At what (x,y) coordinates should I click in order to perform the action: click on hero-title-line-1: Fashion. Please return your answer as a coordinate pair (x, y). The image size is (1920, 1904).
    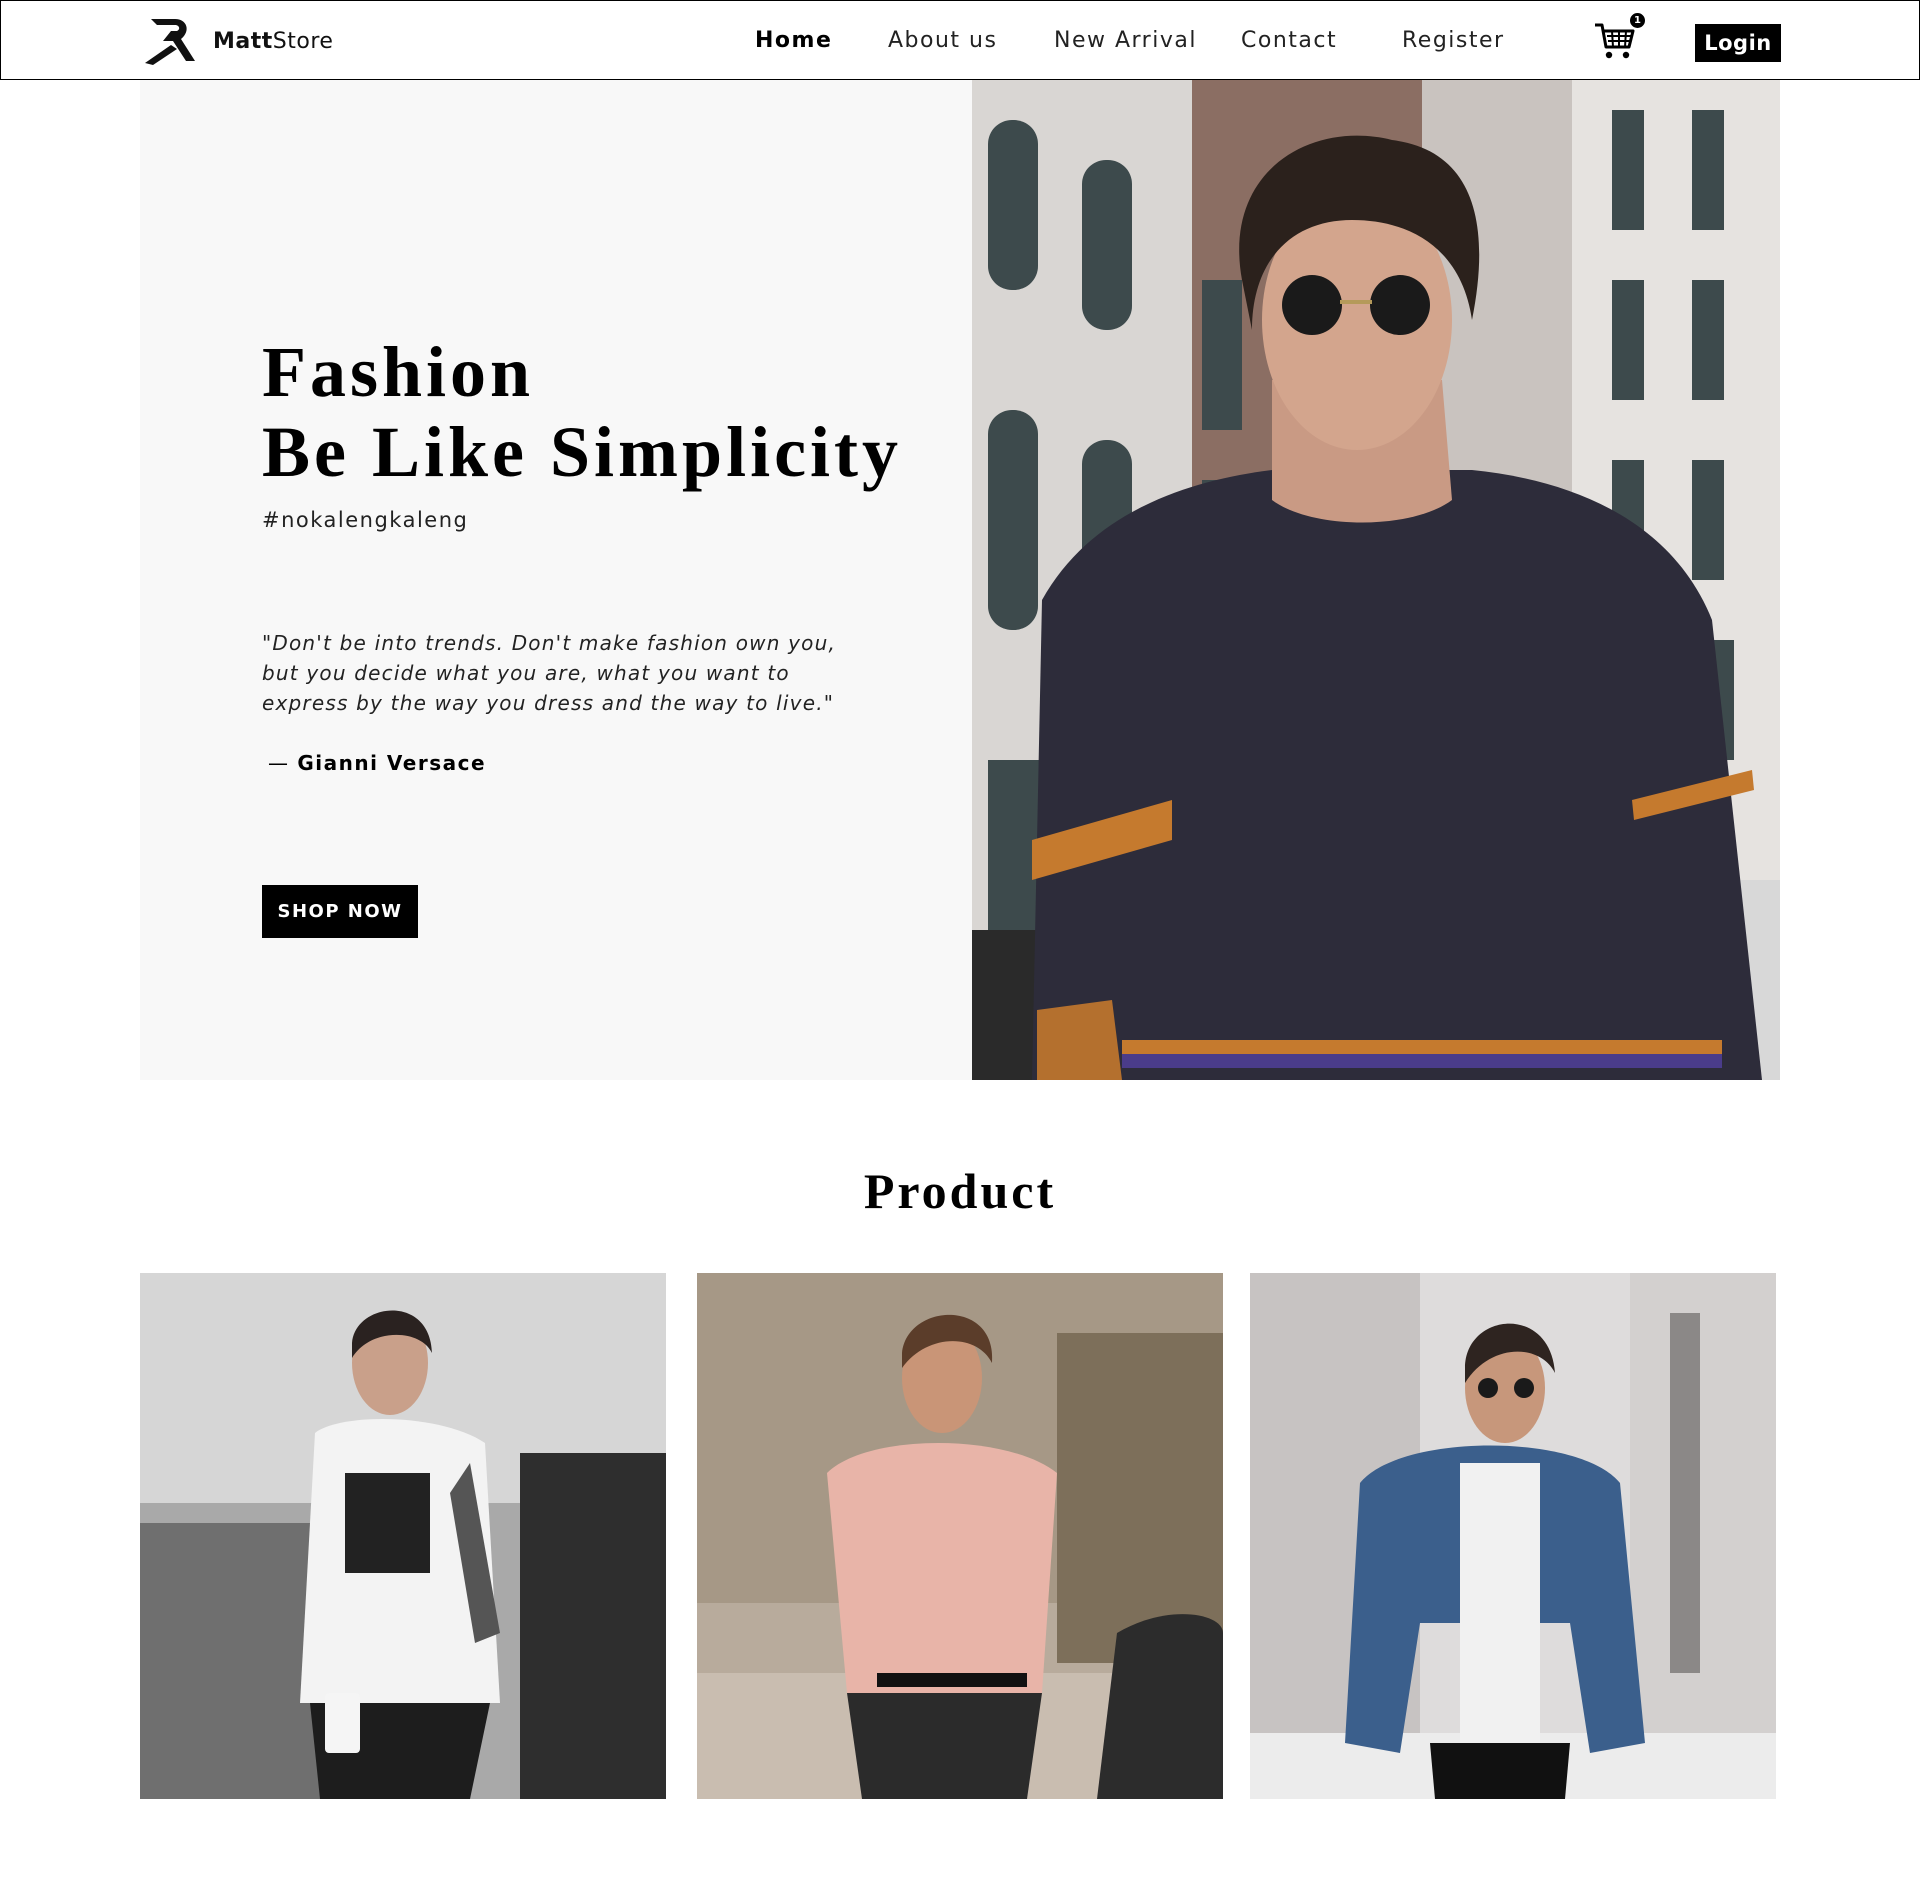
    Looking at the image, I should click on (398, 372).